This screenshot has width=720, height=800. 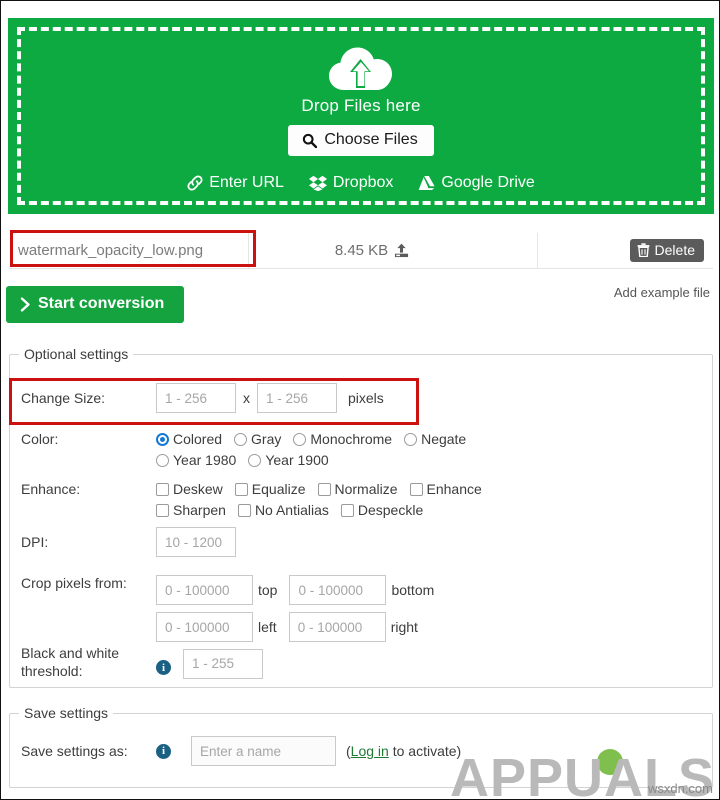 What do you see at coordinates (297, 460) in the screenshot?
I see `color-option-year-1900-label: Year 1900` at bounding box center [297, 460].